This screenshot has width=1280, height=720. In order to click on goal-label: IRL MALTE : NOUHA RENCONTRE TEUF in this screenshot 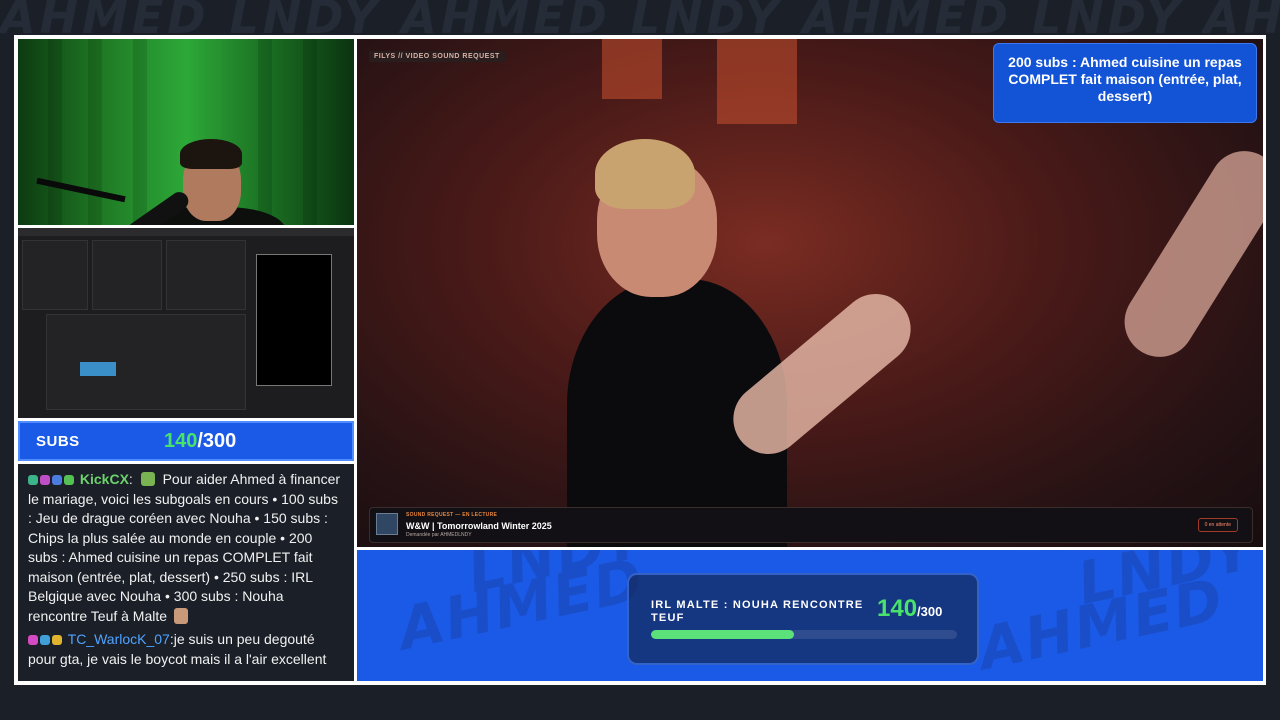, I will do `click(757, 611)`.